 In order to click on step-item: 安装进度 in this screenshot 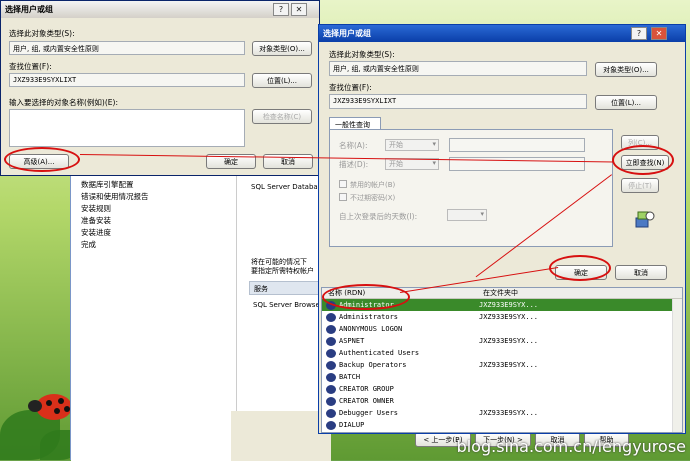, I will do `click(96, 232)`.